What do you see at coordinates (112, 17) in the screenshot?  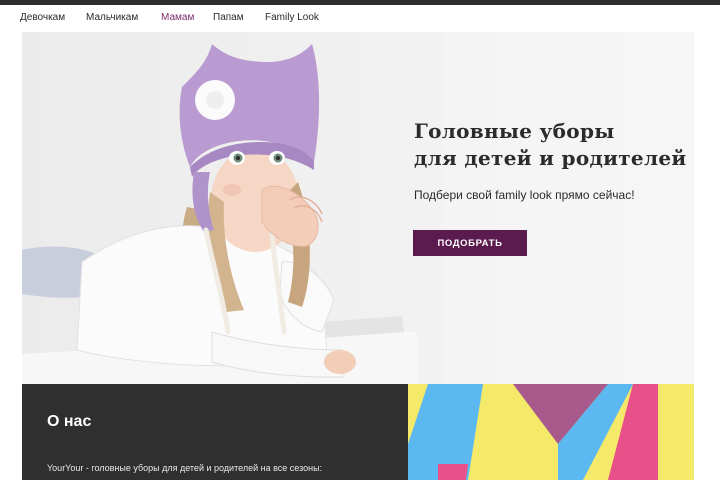 I see `nav-item-boys: Мальчикам` at bounding box center [112, 17].